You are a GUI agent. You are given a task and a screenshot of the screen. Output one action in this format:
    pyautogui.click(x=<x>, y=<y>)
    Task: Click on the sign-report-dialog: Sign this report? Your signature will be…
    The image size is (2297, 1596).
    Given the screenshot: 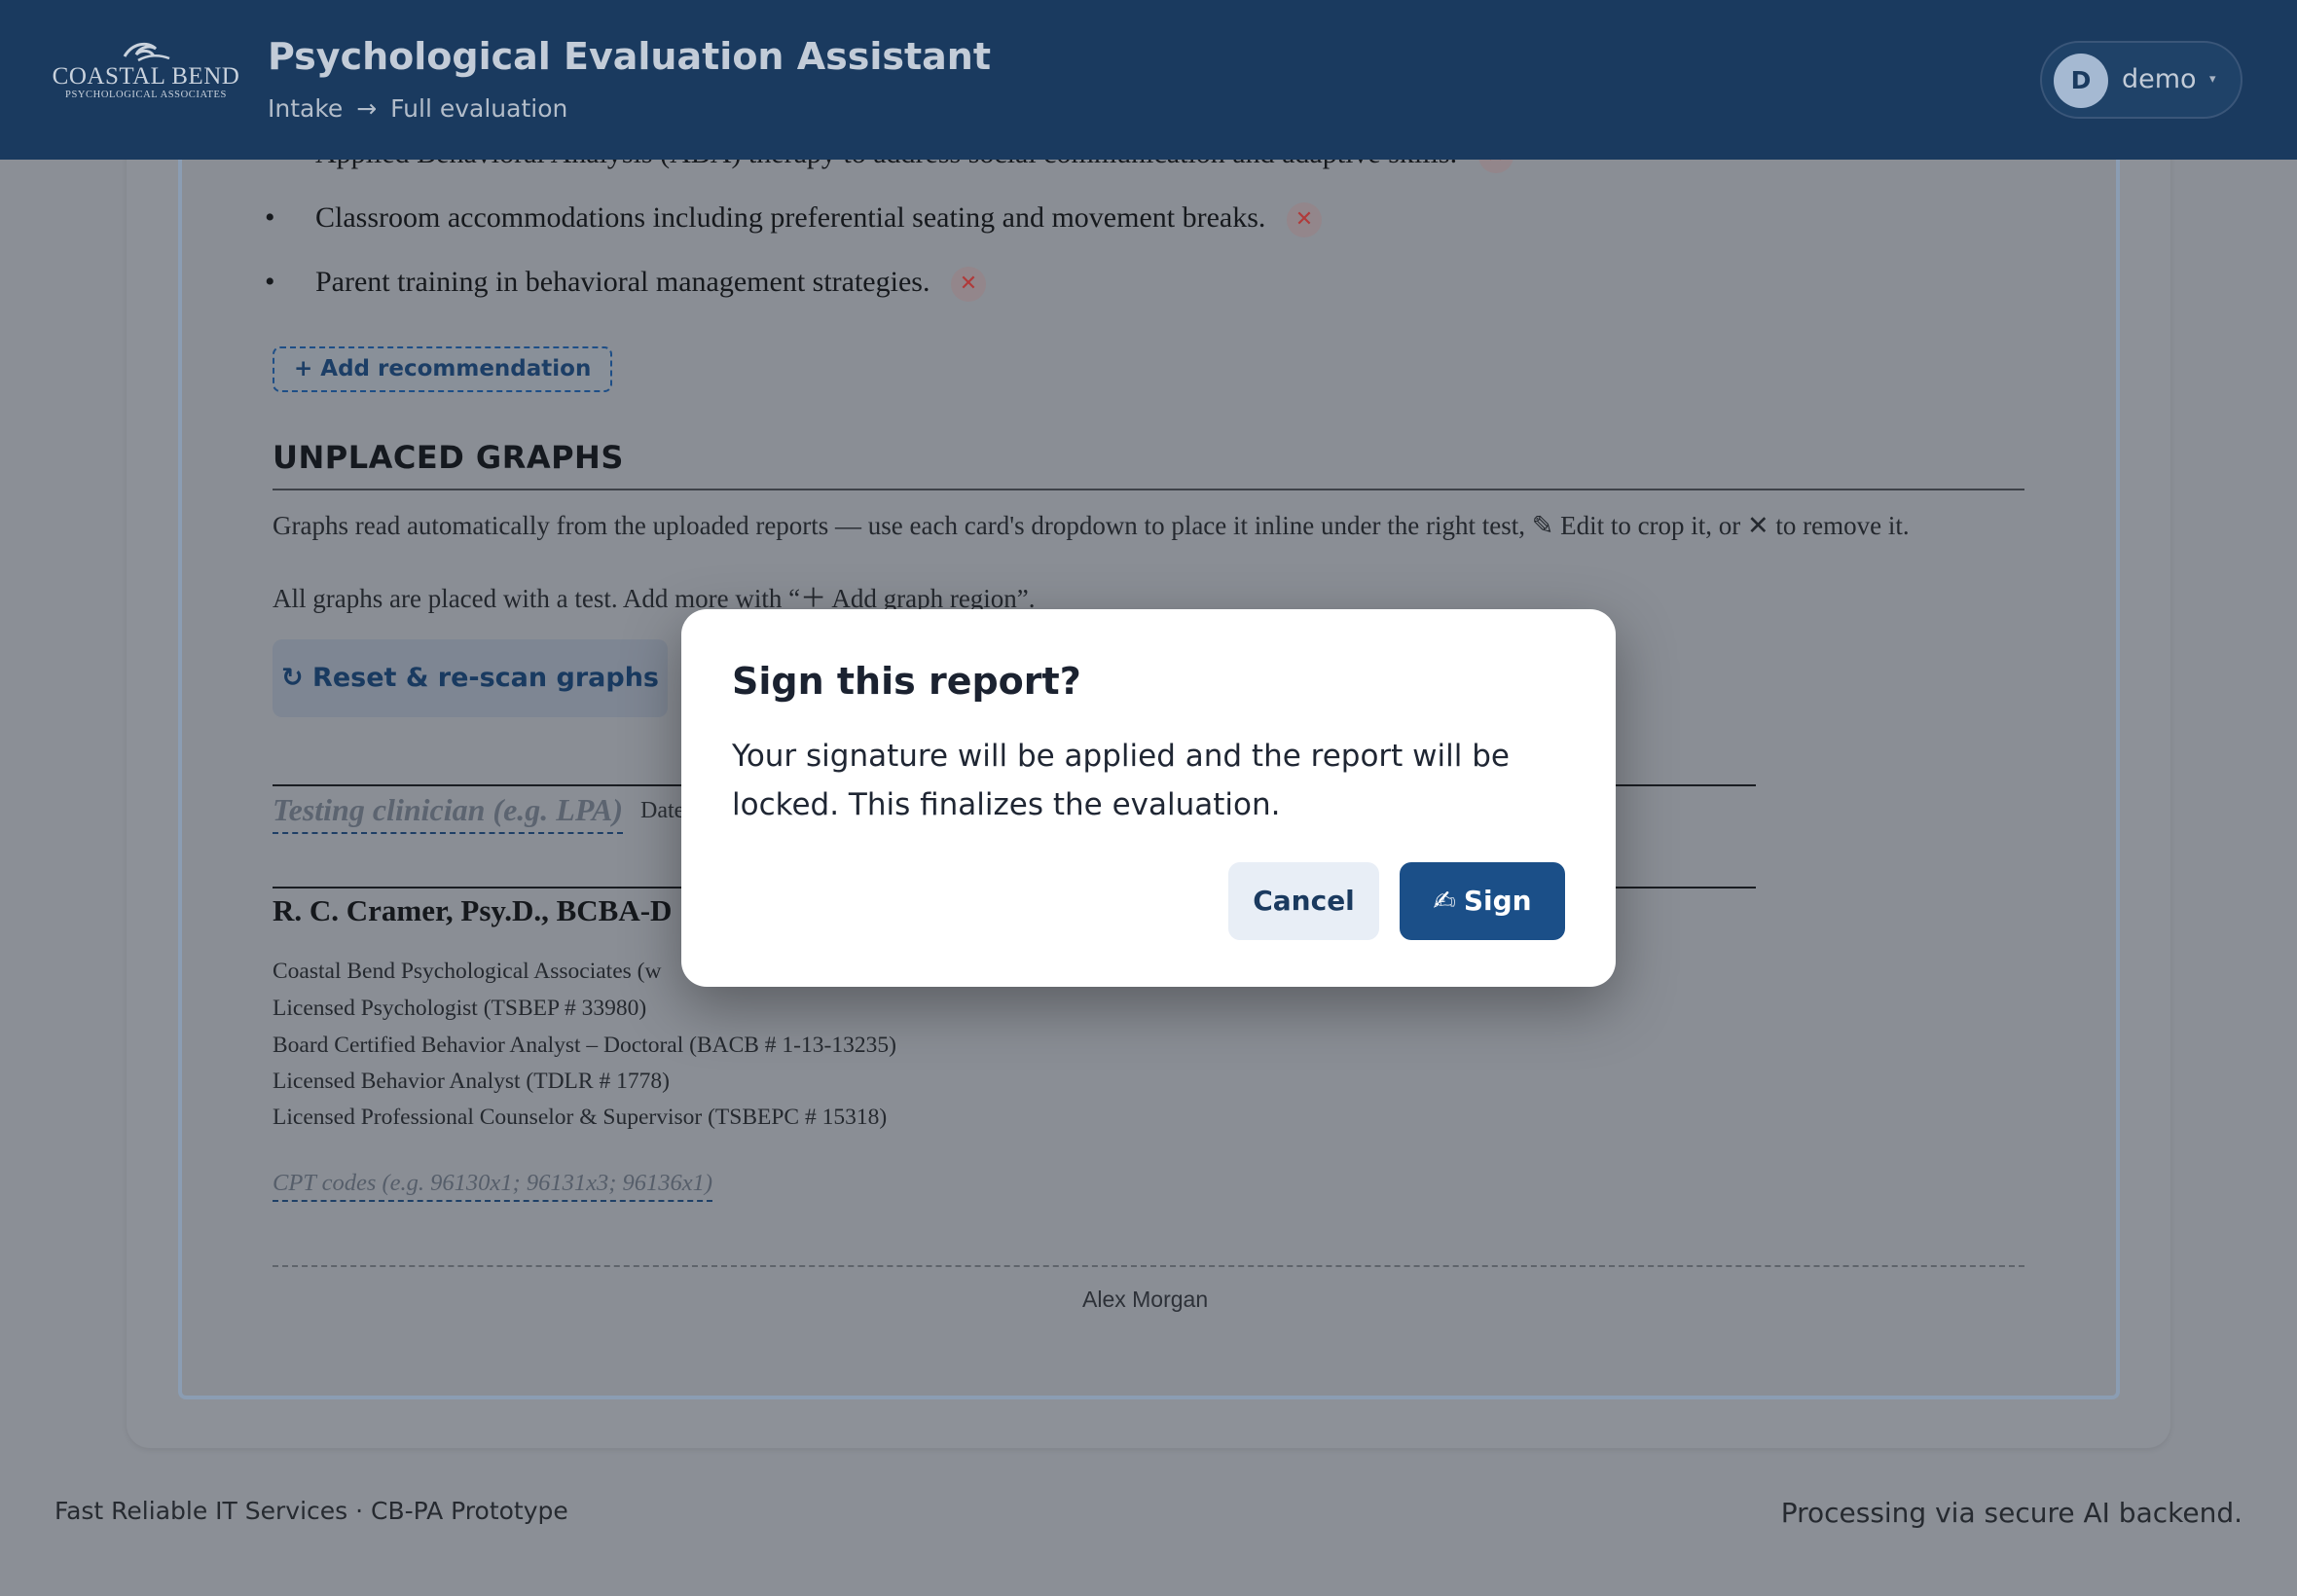 What is the action you would take?
    pyautogui.click(x=1148, y=798)
    